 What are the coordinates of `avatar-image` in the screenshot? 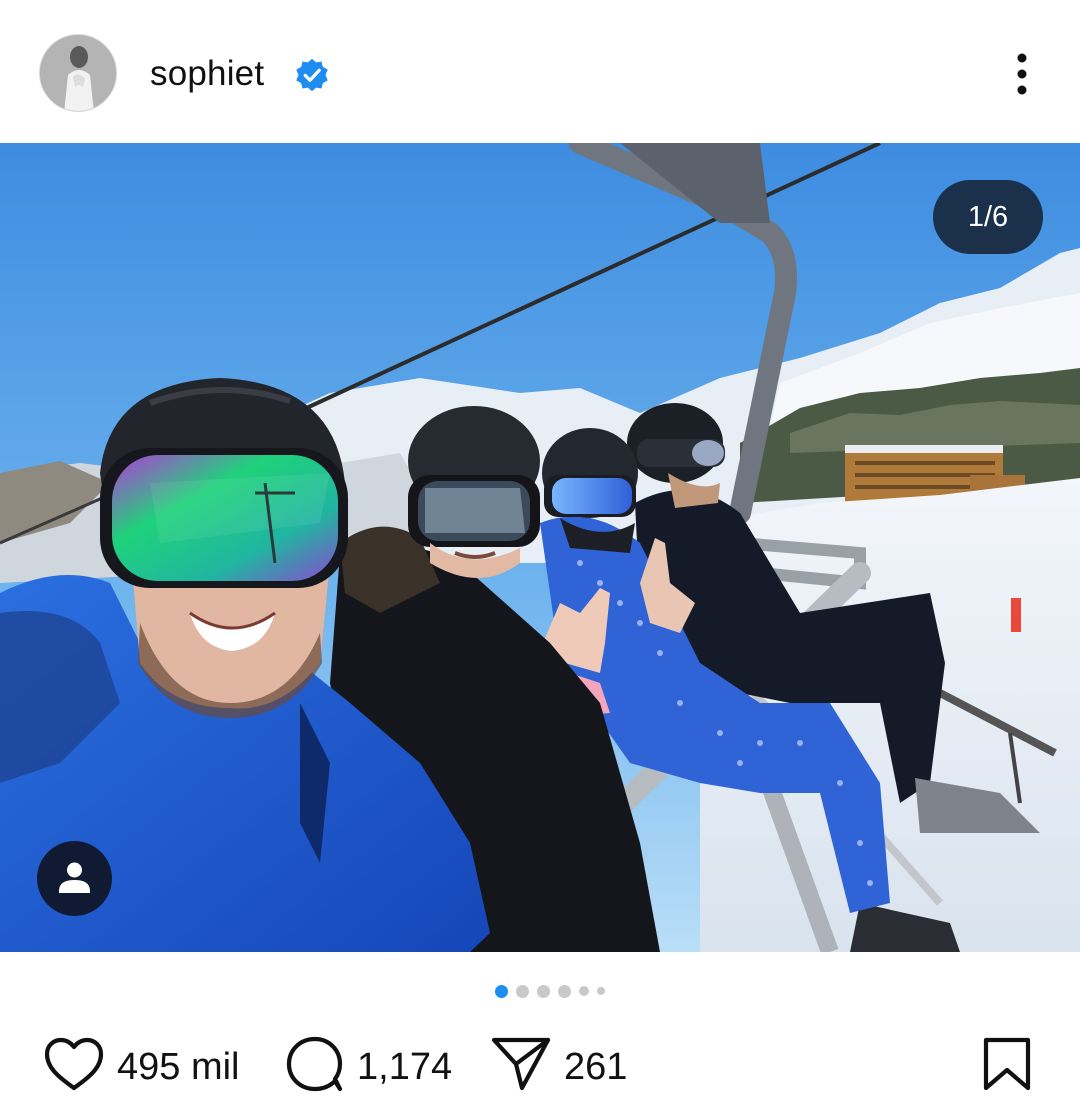 It's located at (78, 73).